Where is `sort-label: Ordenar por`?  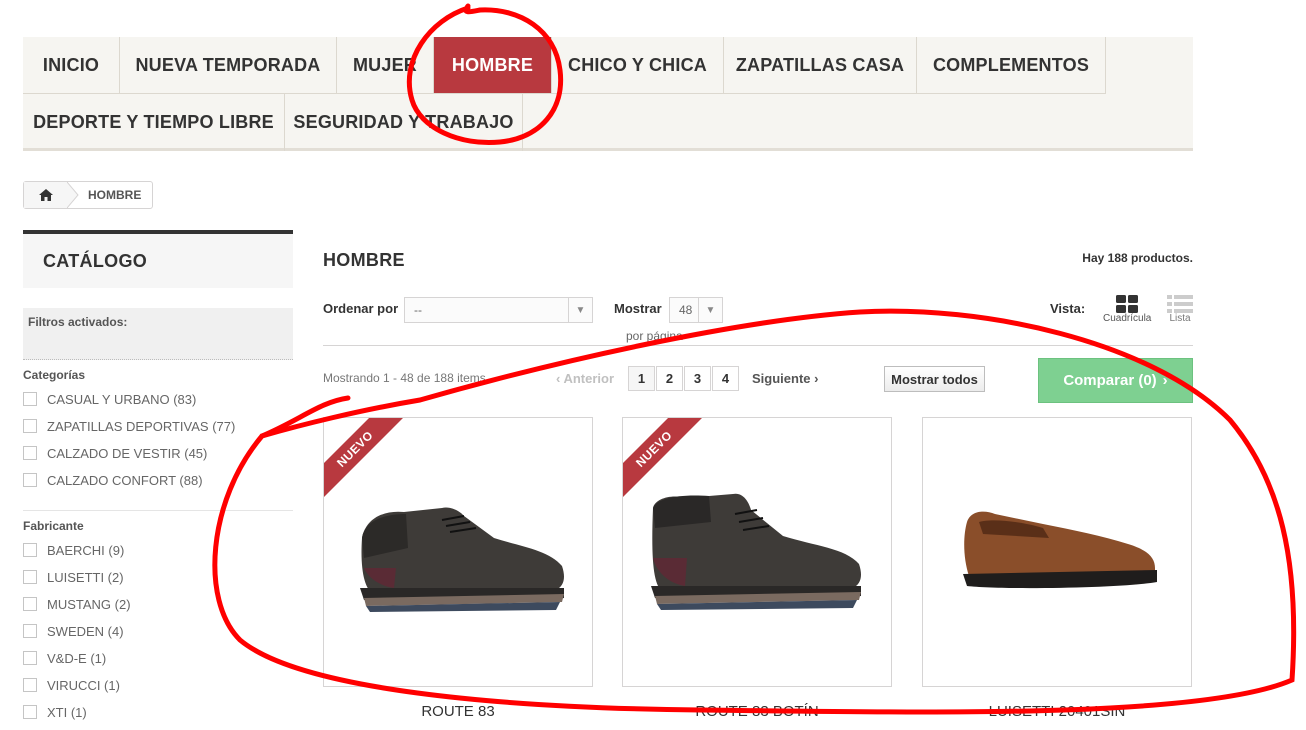 sort-label: Ordenar por is located at coordinates (361, 308).